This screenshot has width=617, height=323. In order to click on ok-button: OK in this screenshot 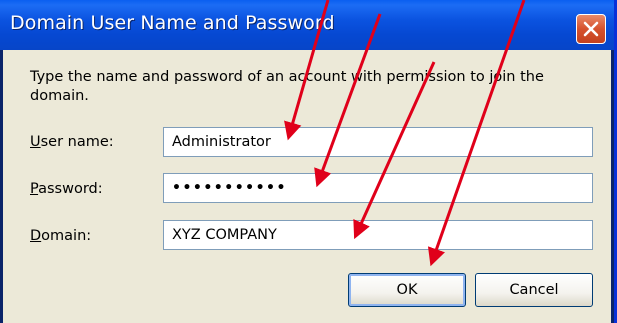, I will do `click(407, 290)`.